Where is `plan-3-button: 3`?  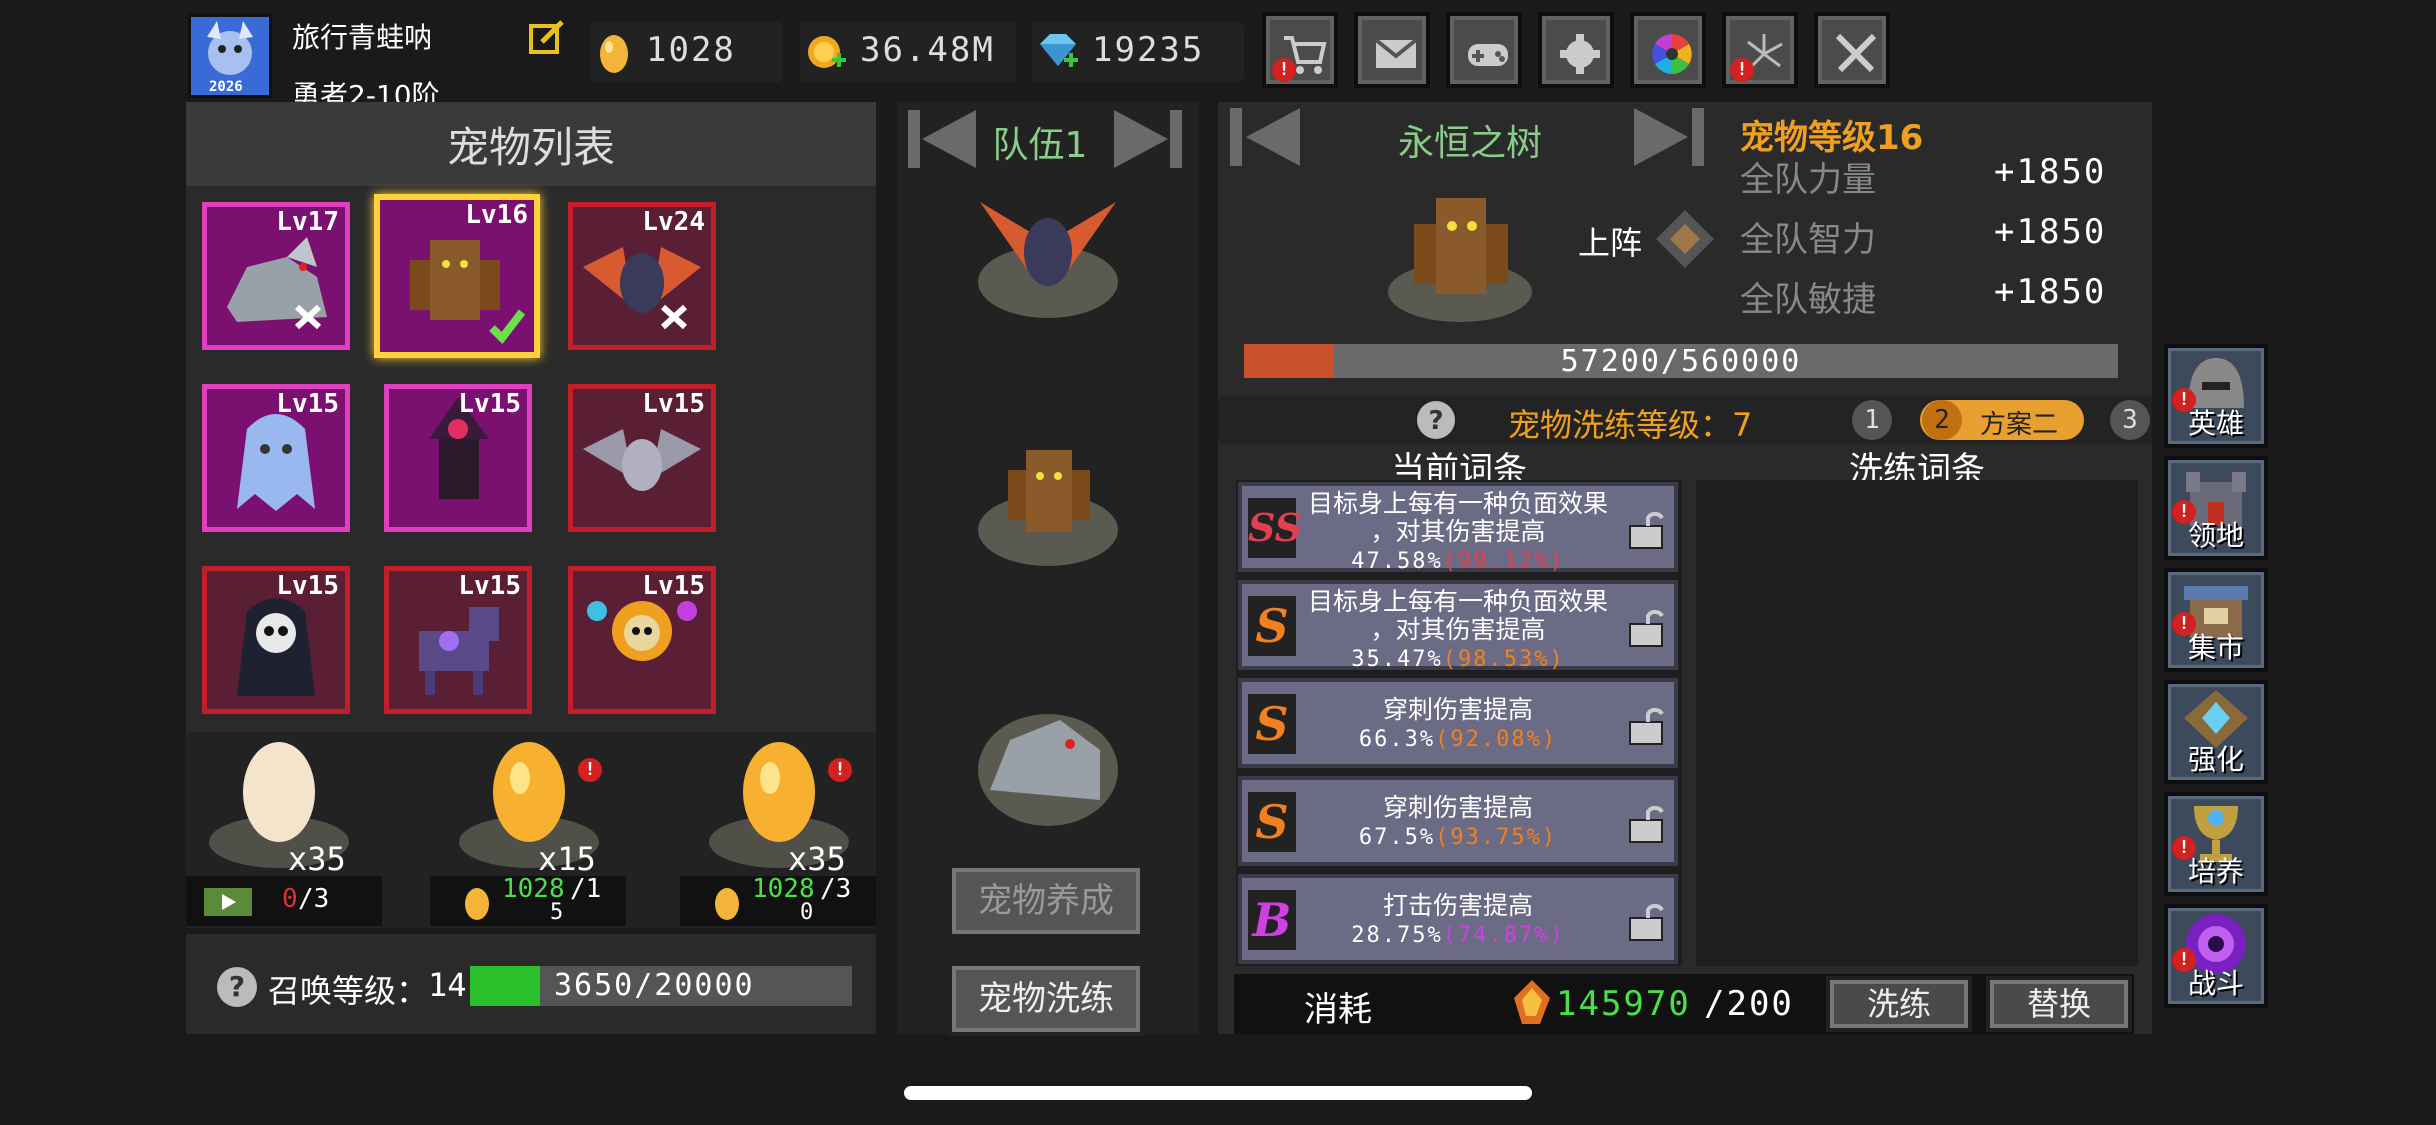
plan-3-button: 3 is located at coordinates (2130, 420).